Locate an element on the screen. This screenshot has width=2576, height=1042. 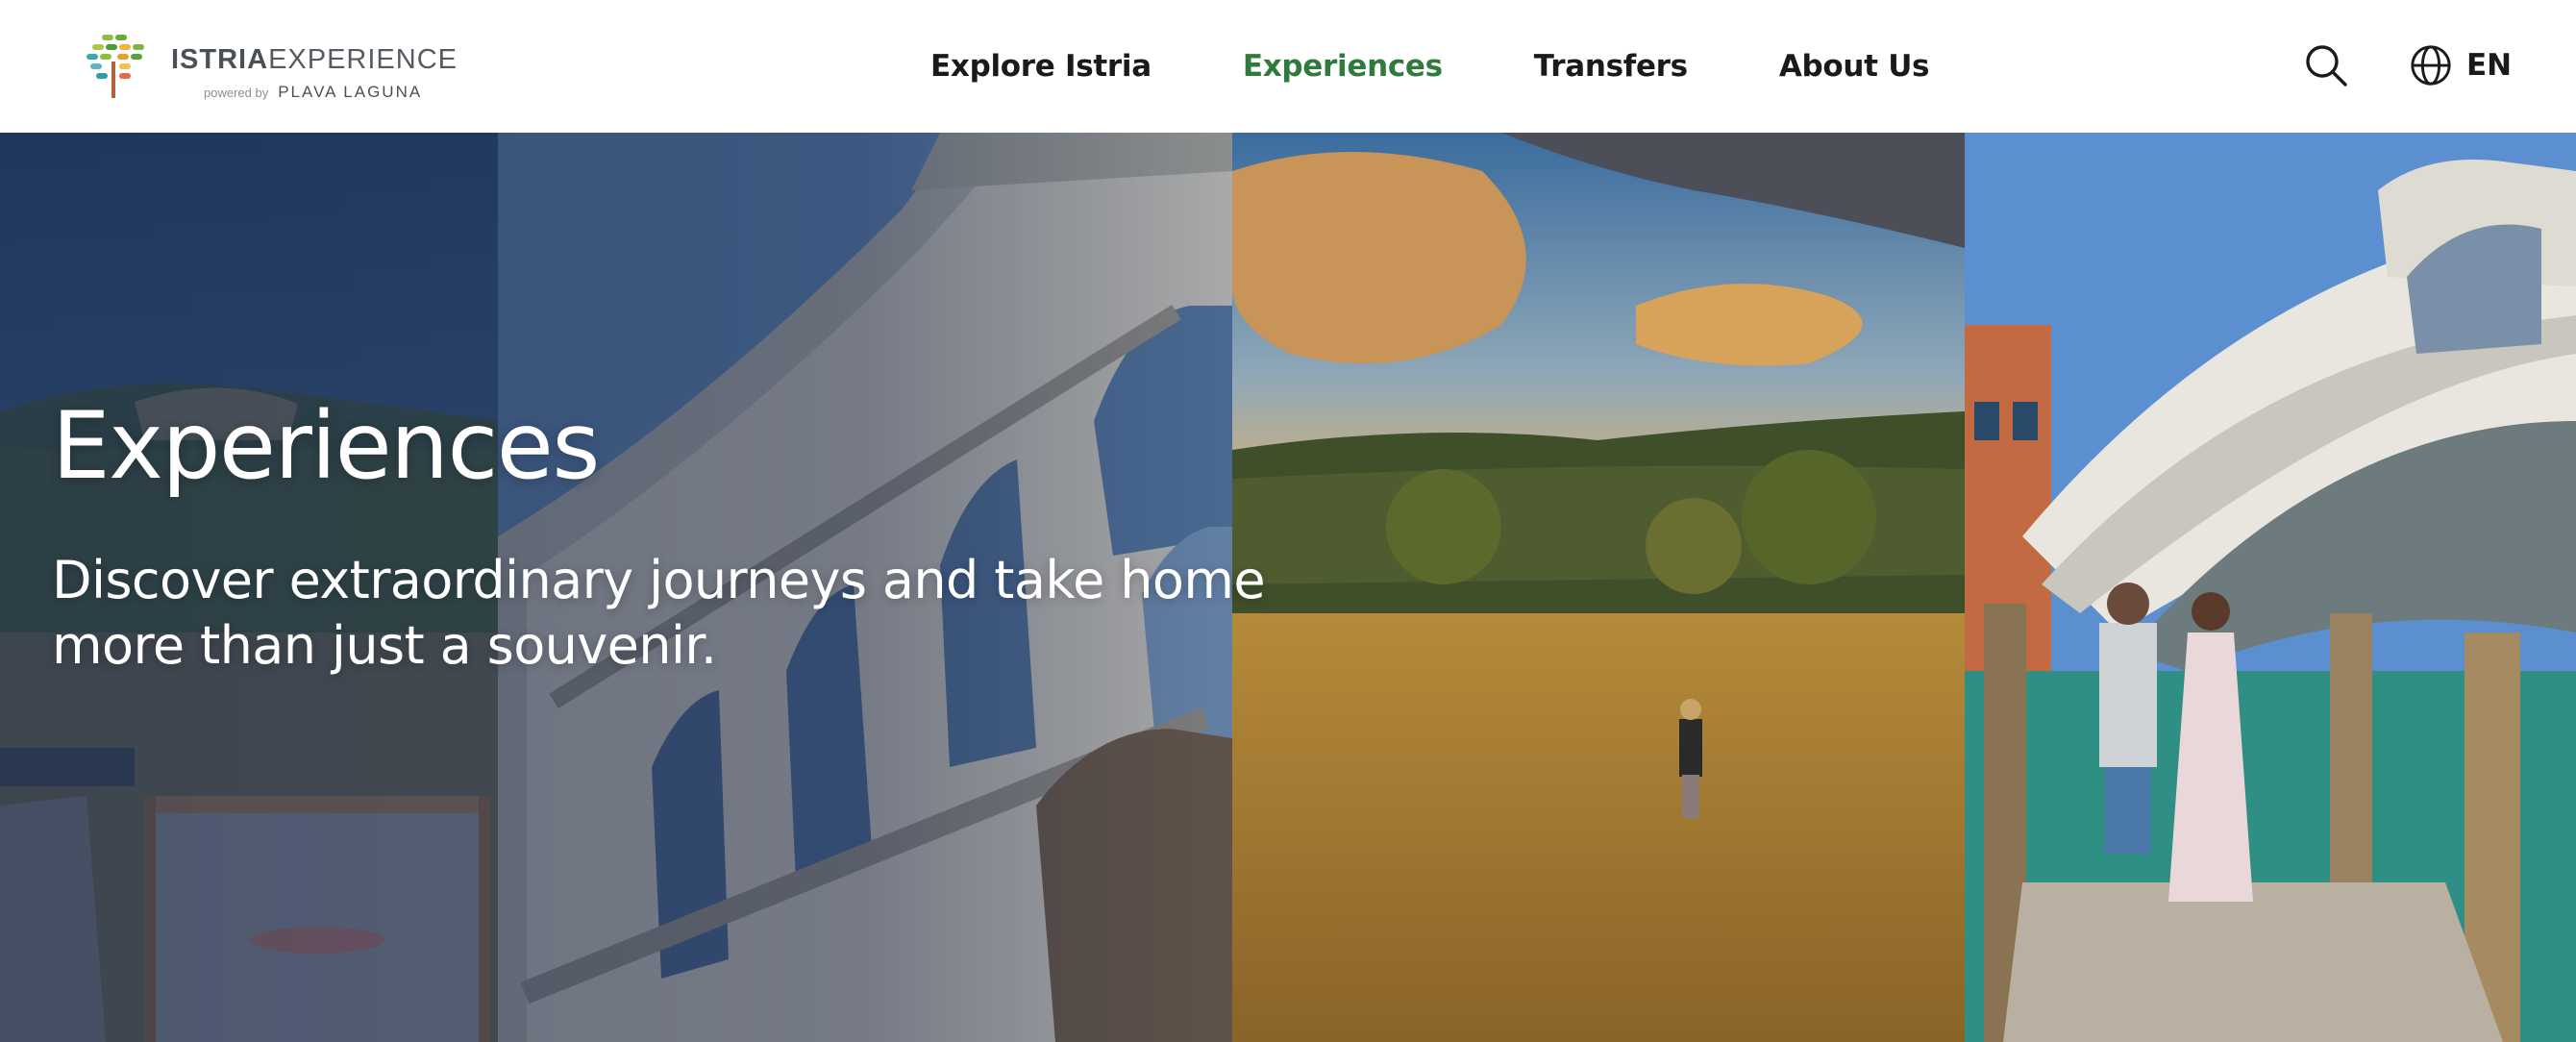
logo-brand-bold: ISTRIA is located at coordinates (220, 59).